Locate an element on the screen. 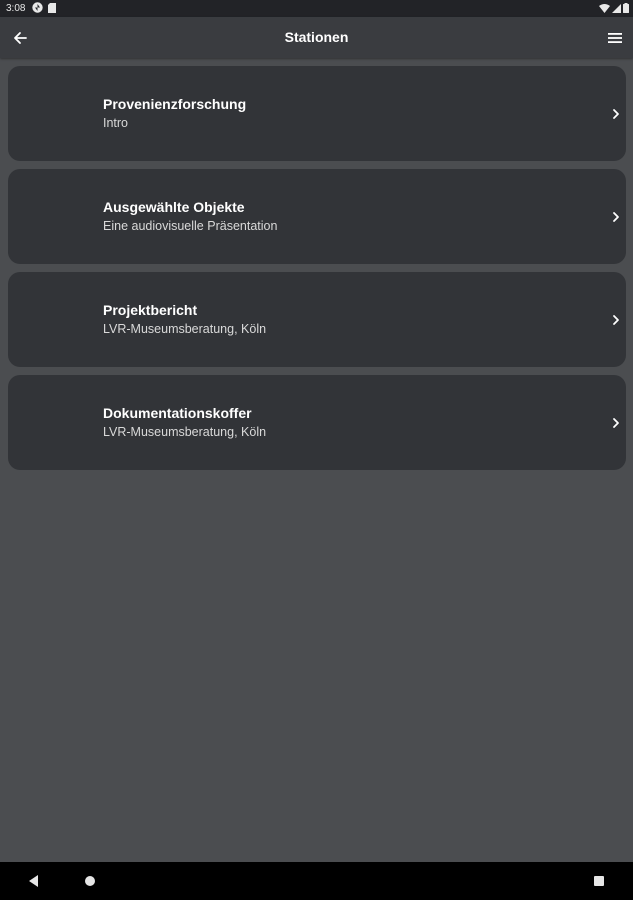  station-subtitle: Intro is located at coordinates (116, 123).